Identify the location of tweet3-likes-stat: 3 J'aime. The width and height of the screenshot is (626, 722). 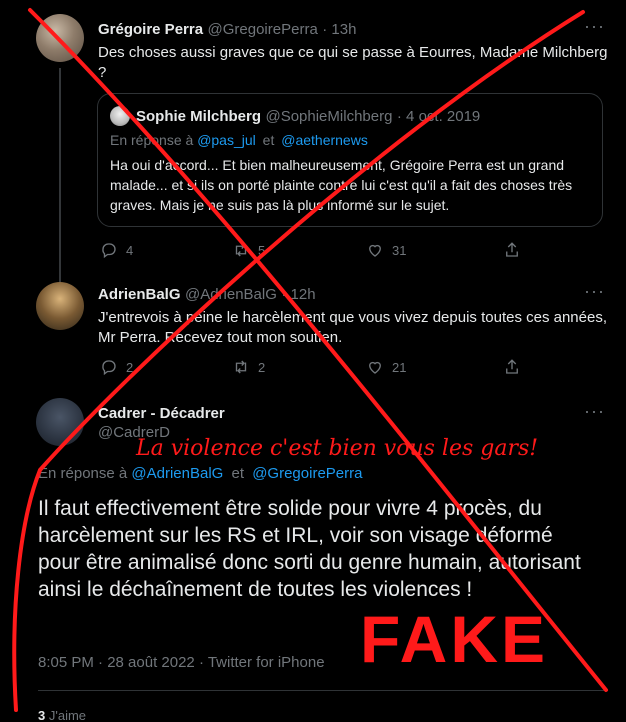
(62, 715).